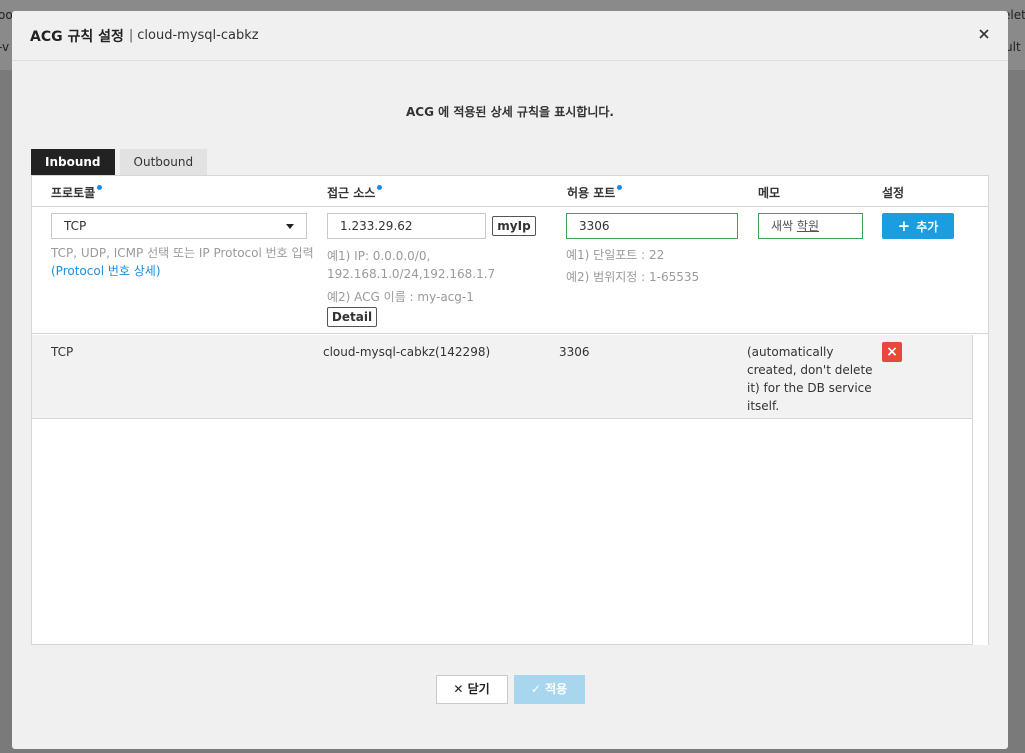 The image size is (1025, 753). Describe the element at coordinates (73, 162) in the screenshot. I see `tab-inbound: Inbound` at that location.